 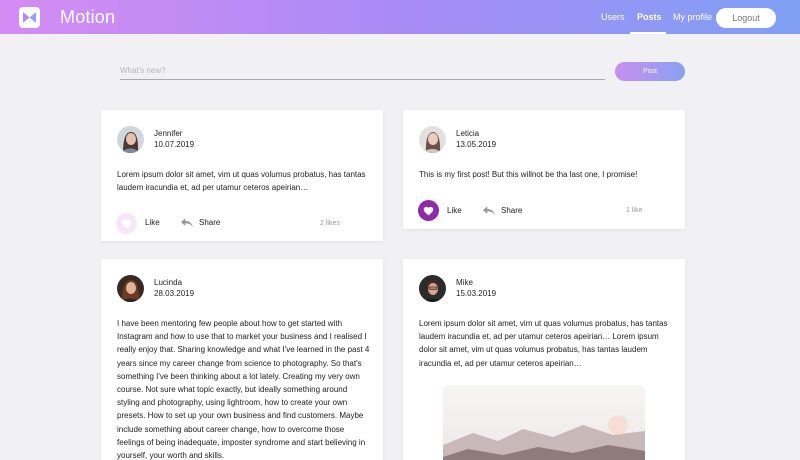 What do you see at coordinates (168, 282) in the screenshot?
I see `post-author: Lucinda` at bounding box center [168, 282].